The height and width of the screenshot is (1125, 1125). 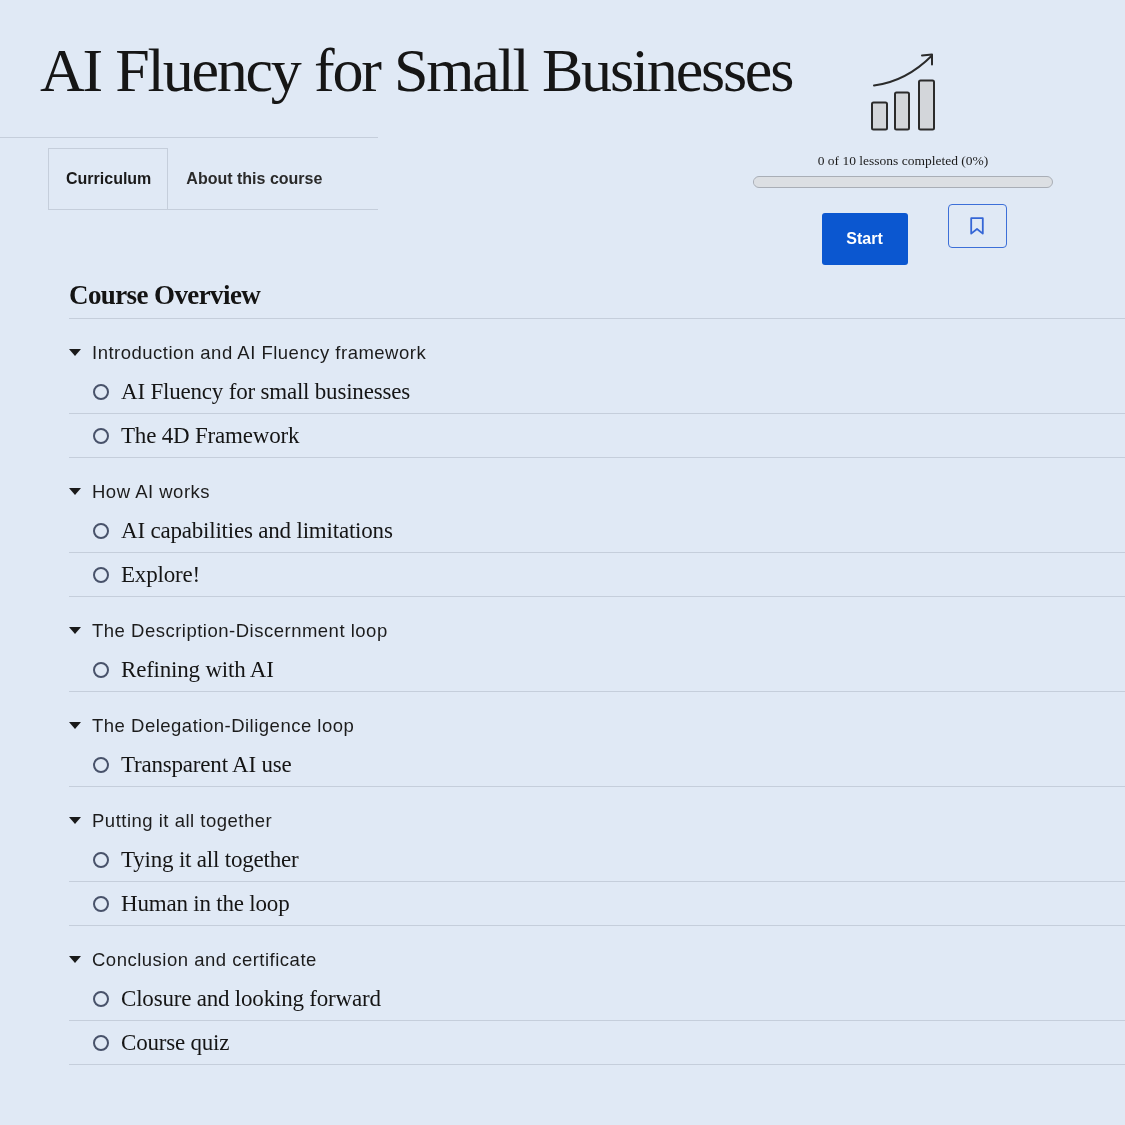 What do you see at coordinates (210, 859) in the screenshot?
I see `lesson-link: Tying it all together` at bounding box center [210, 859].